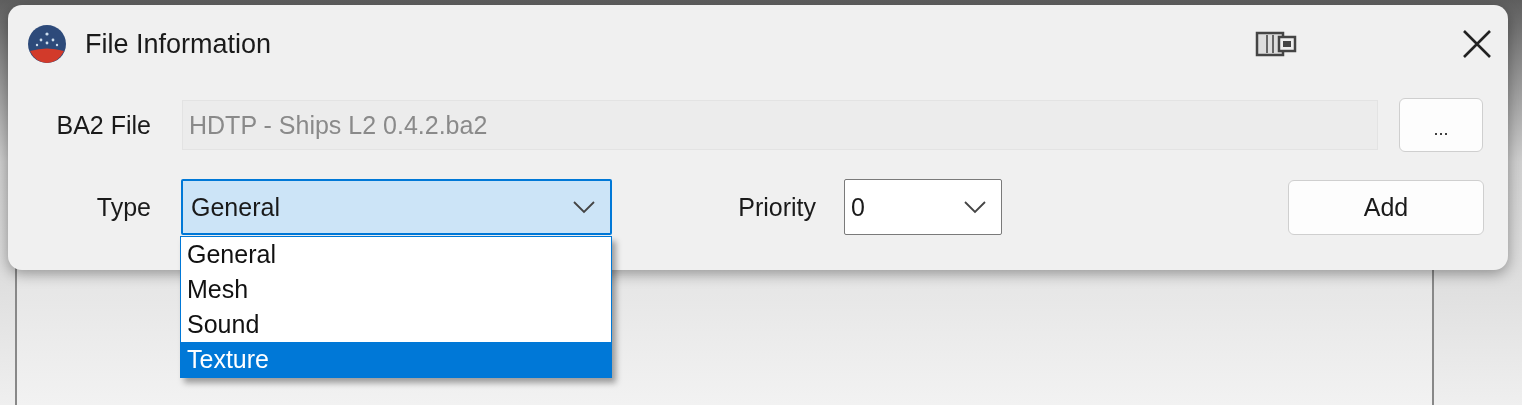 The image size is (1522, 405). What do you see at coordinates (396, 289) in the screenshot?
I see `dropdown-option: Mesh` at bounding box center [396, 289].